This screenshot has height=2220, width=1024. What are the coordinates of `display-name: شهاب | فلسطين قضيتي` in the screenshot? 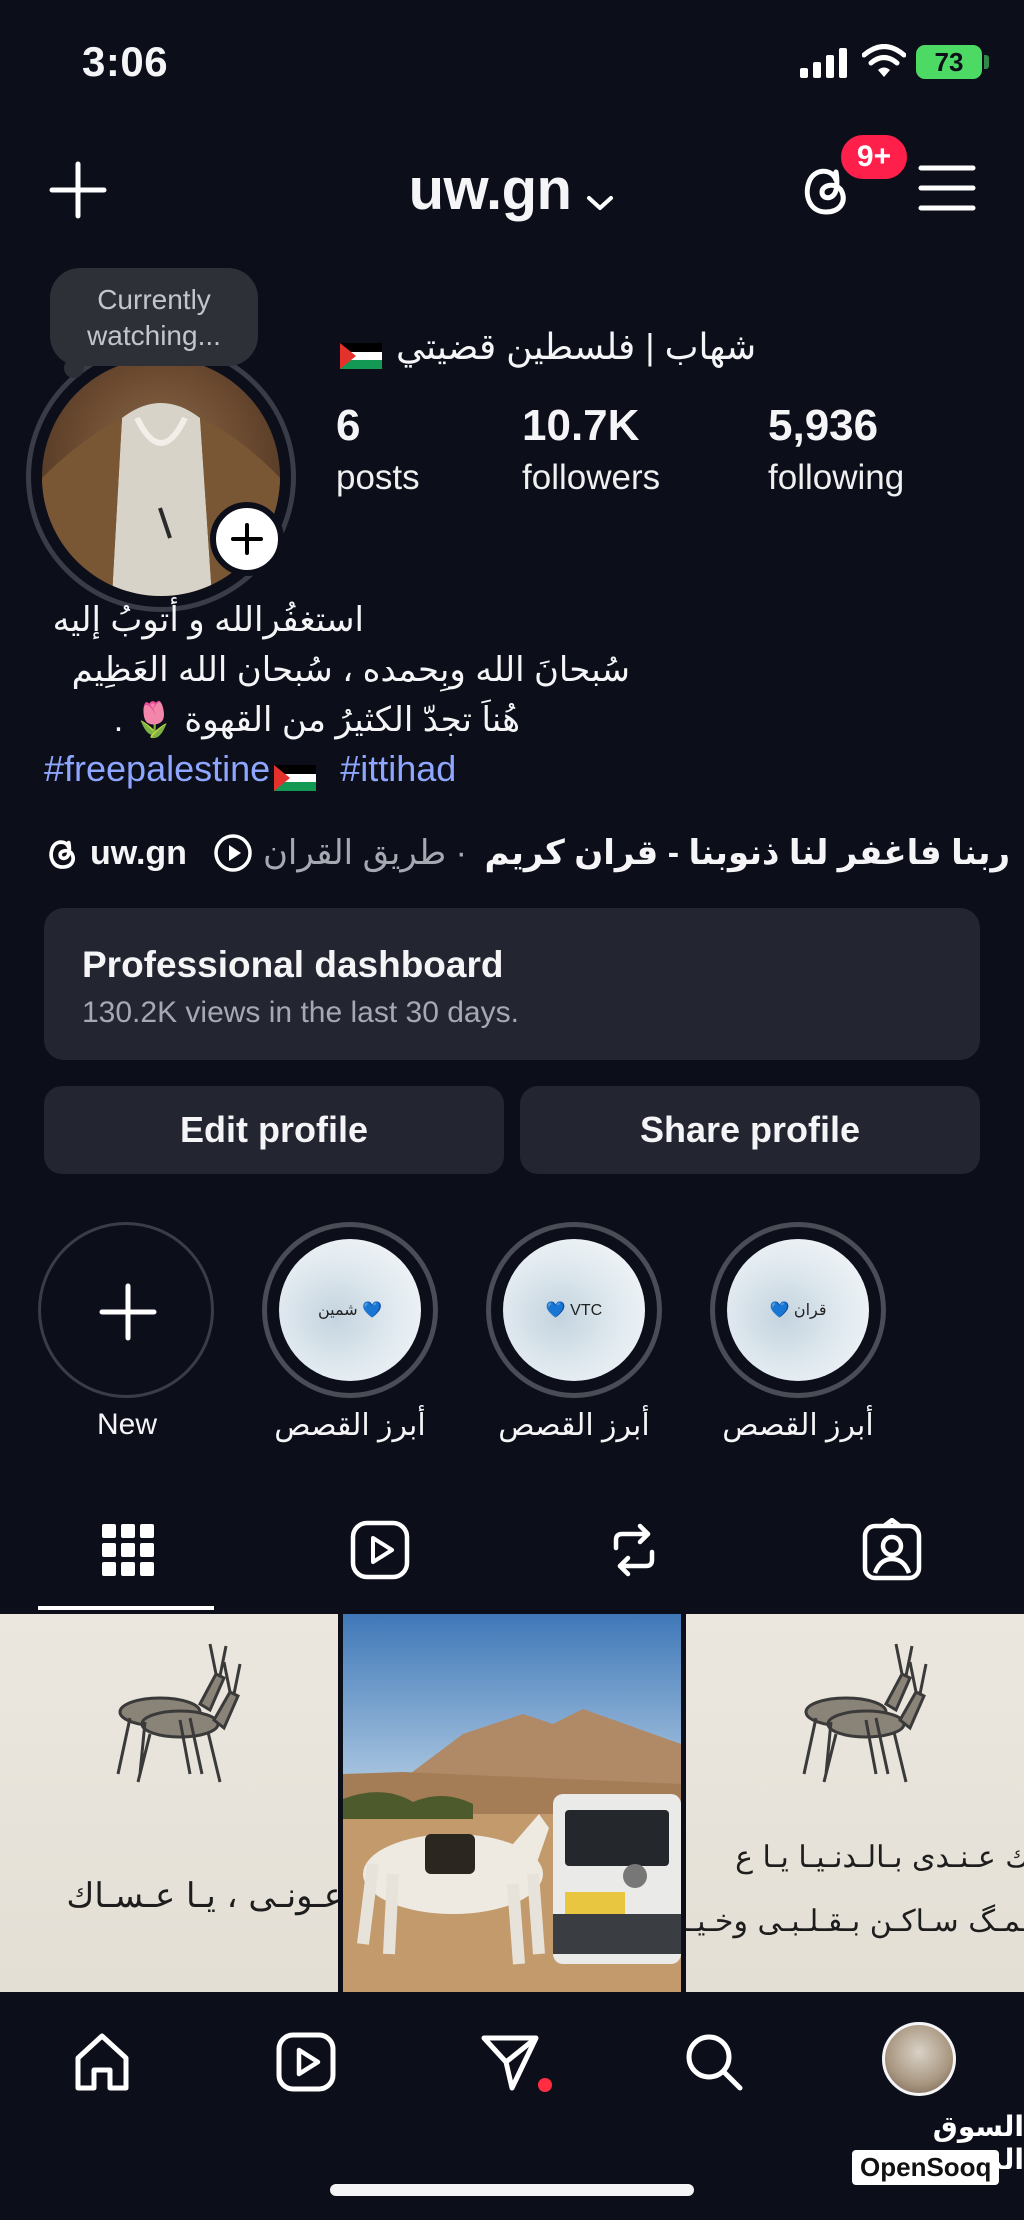 It's located at (546, 348).